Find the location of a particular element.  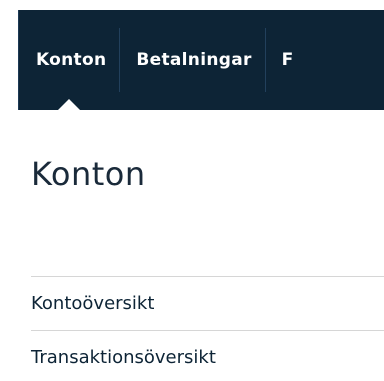

menu-item-kontooversikt: Kontoöversikt is located at coordinates (207, 304).